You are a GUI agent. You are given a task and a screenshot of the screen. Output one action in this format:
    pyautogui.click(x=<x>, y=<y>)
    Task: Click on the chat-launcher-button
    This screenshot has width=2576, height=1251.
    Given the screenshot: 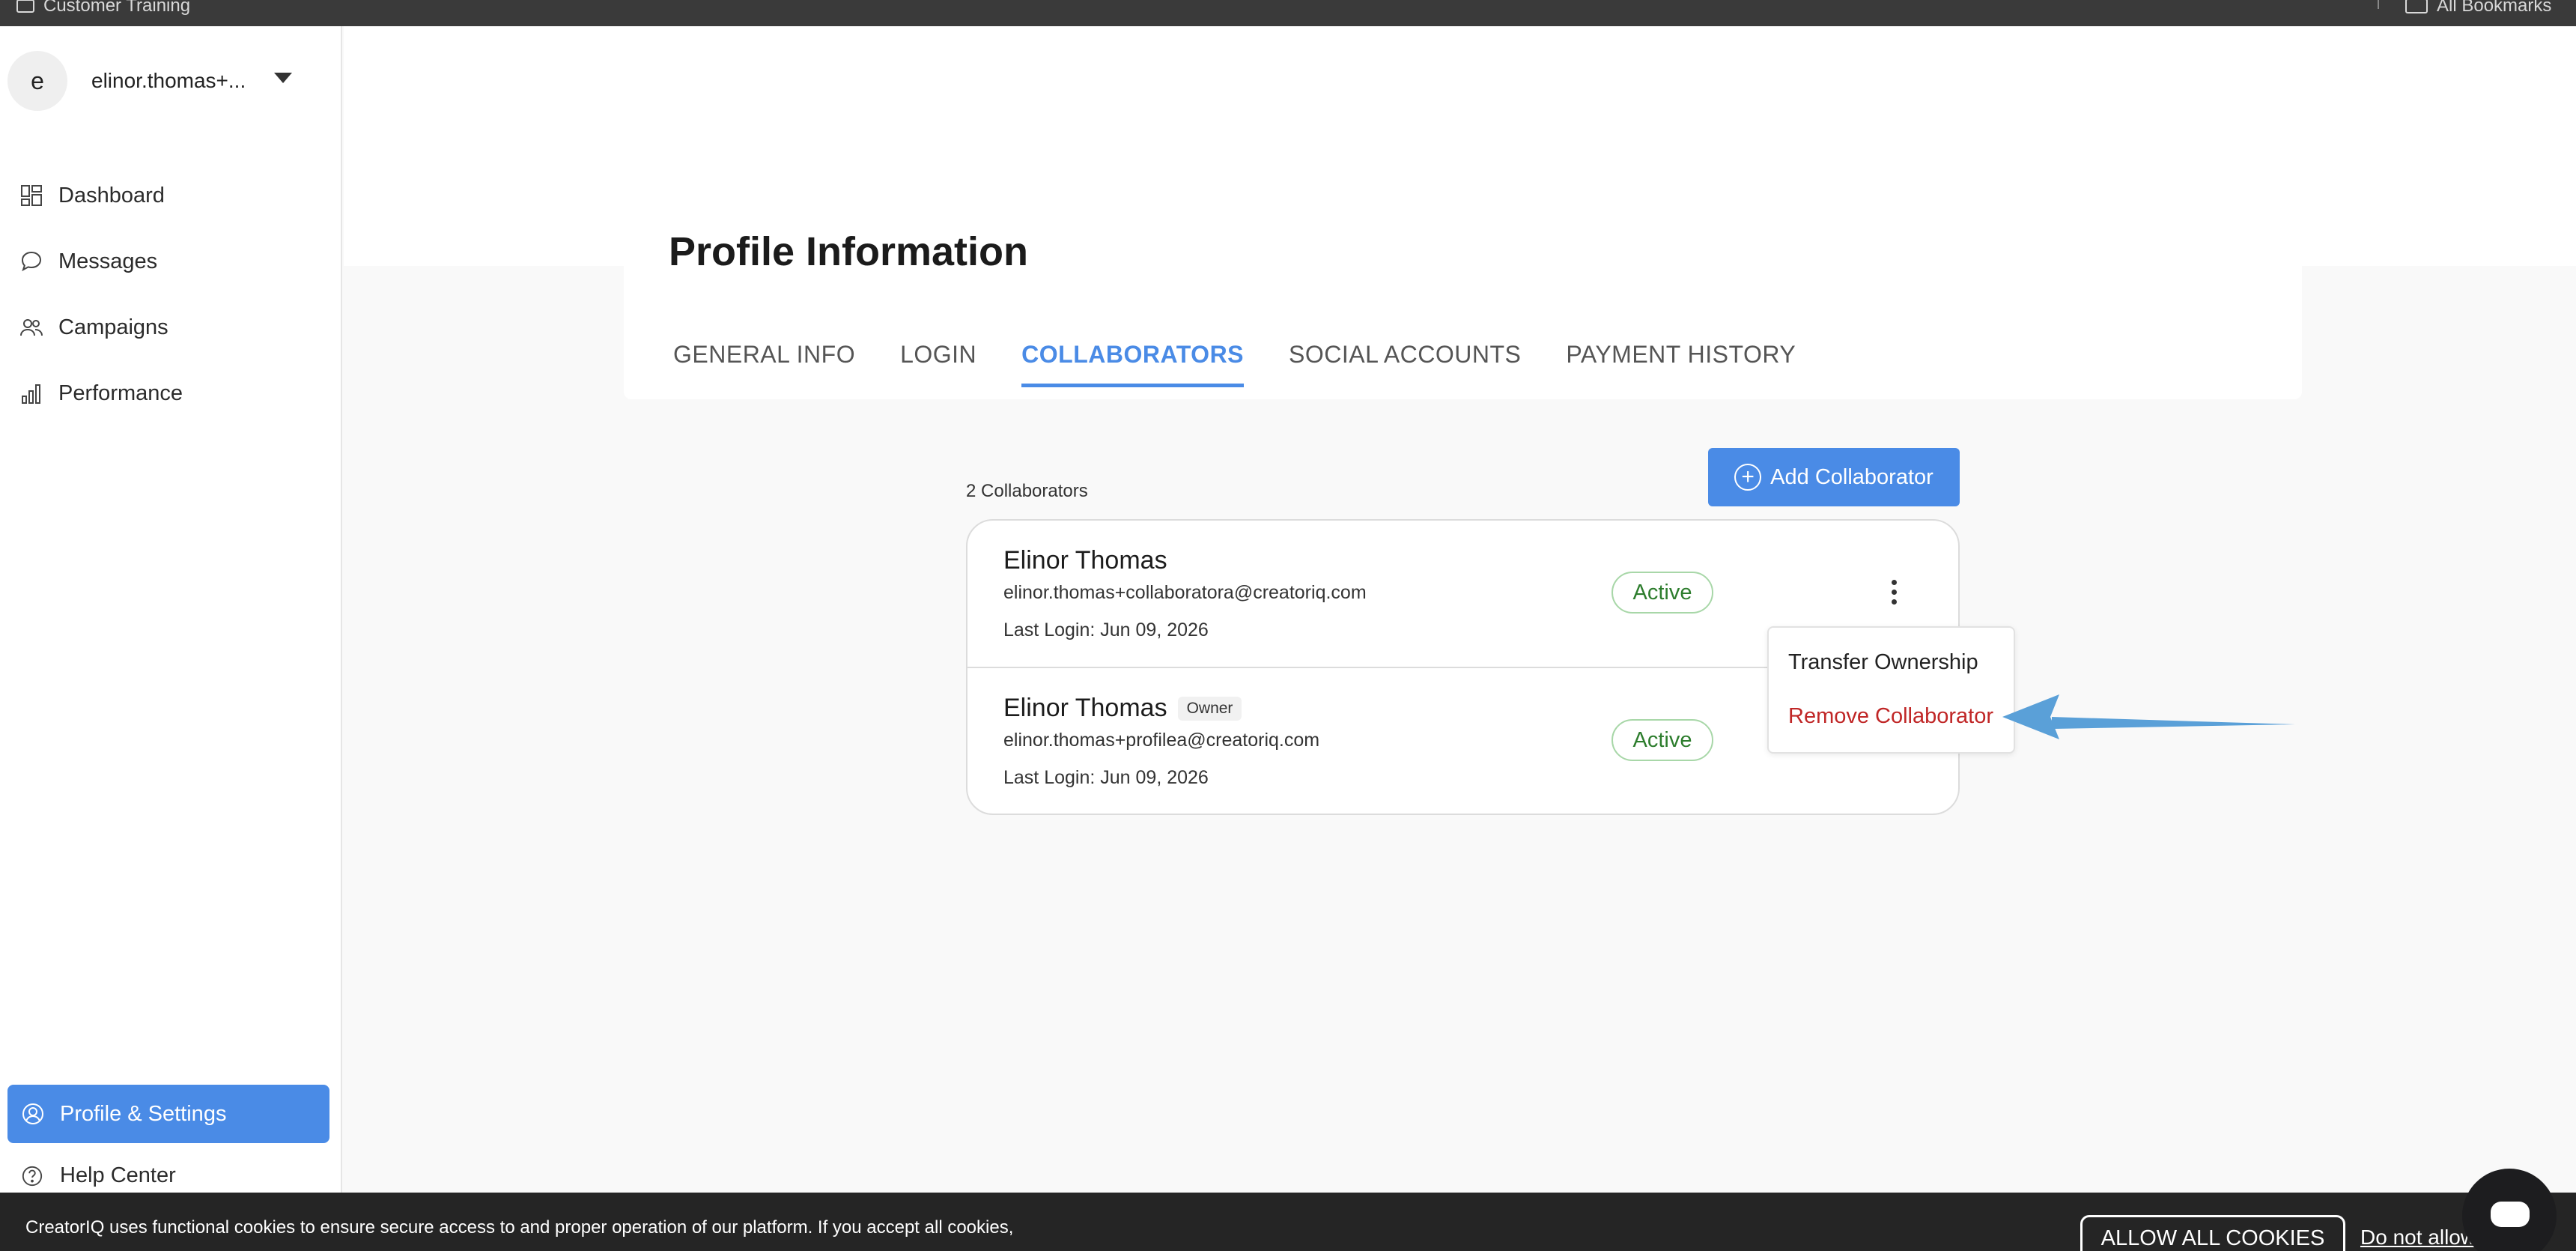 What is the action you would take?
    pyautogui.click(x=2509, y=1210)
    